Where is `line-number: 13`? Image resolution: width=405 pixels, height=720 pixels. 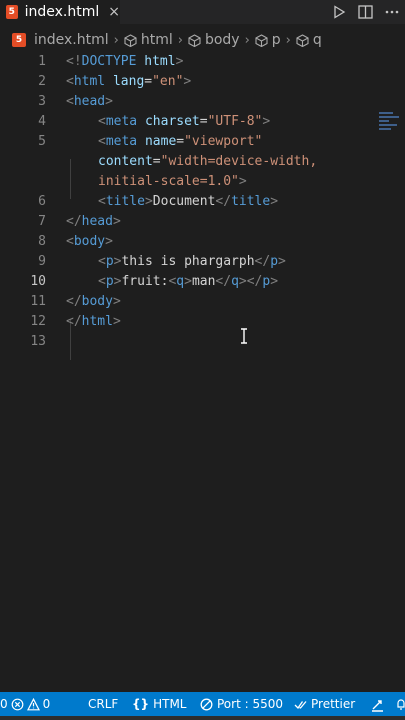 line-number: 13 is located at coordinates (38, 341).